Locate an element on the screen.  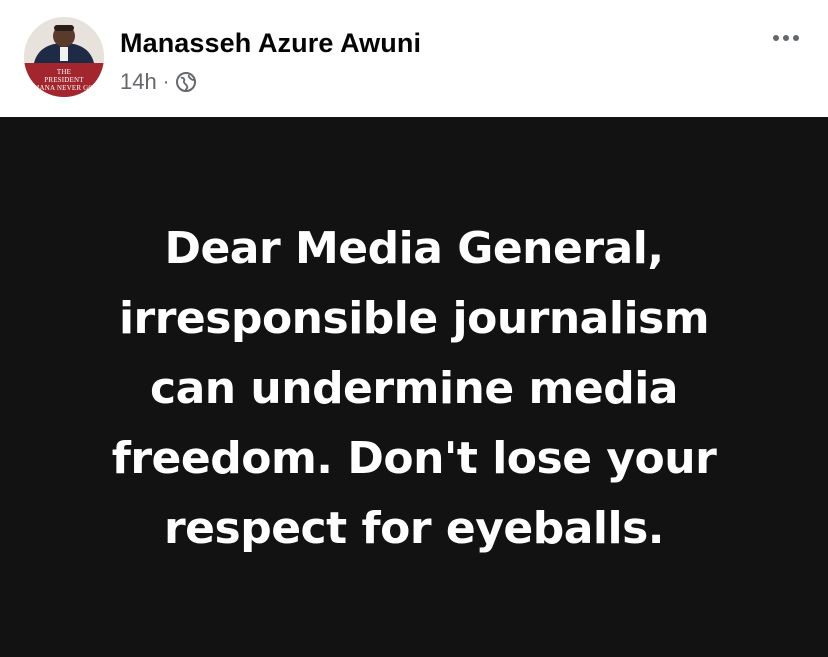
ellipsis-icon is located at coordinates (786, 38).